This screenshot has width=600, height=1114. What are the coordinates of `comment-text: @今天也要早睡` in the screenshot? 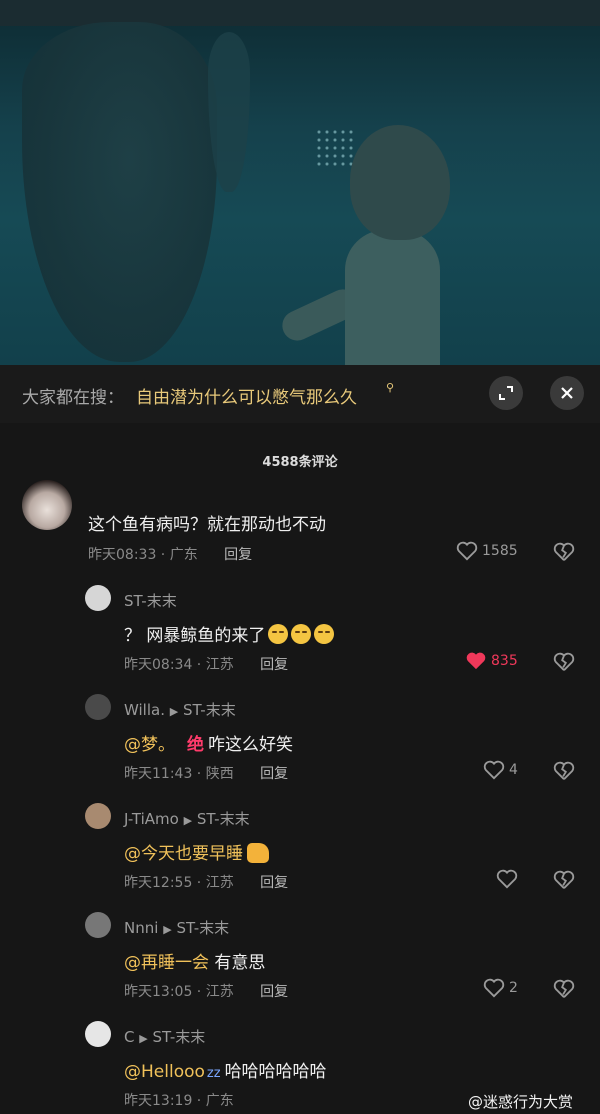 It's located at (196, 851).